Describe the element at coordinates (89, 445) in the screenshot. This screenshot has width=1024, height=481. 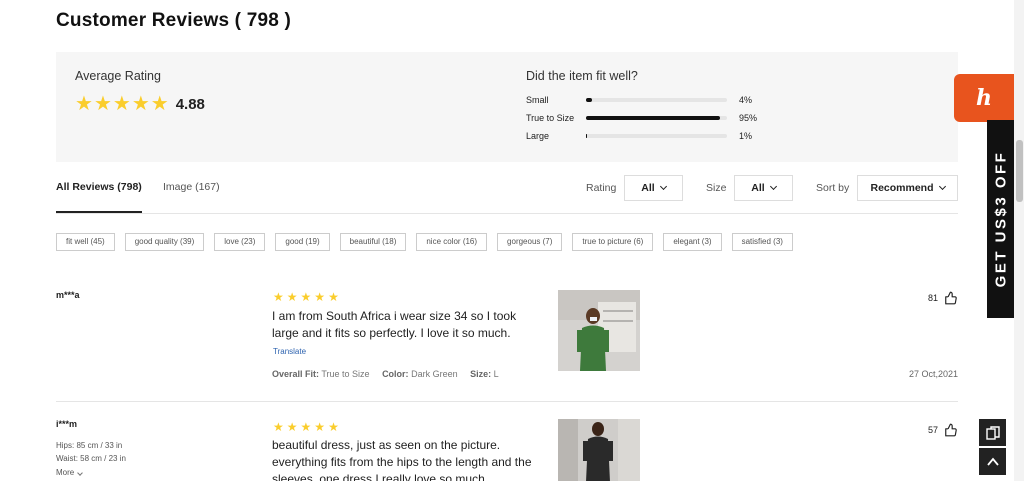
I see `reviewer-hips: Hips: 85 cm / 33 in` at that location.